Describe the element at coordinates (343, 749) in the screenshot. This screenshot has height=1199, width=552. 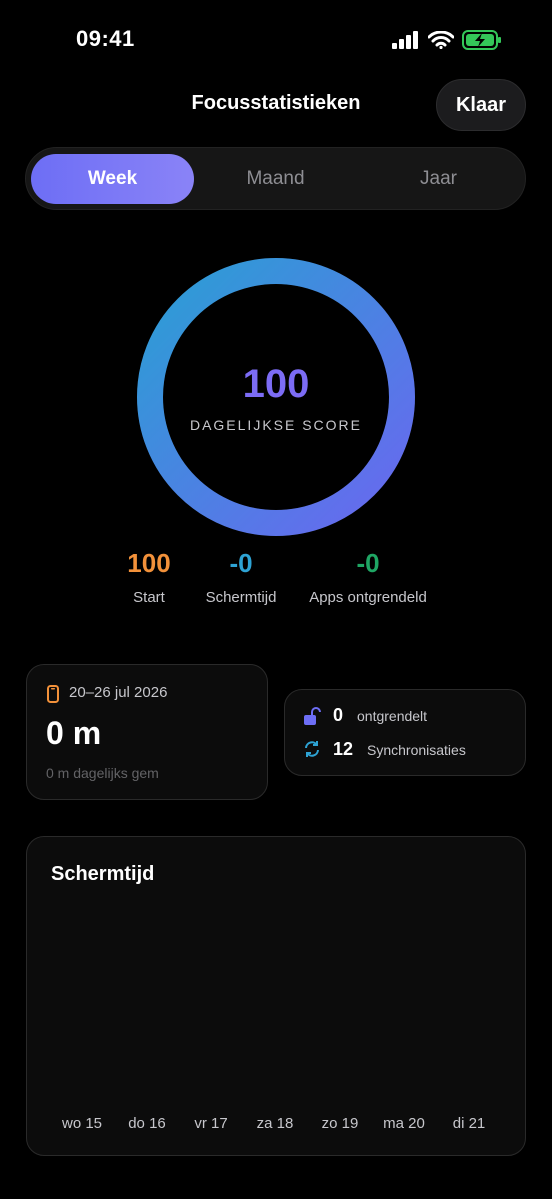
I see `sync-count: 12` at that location.